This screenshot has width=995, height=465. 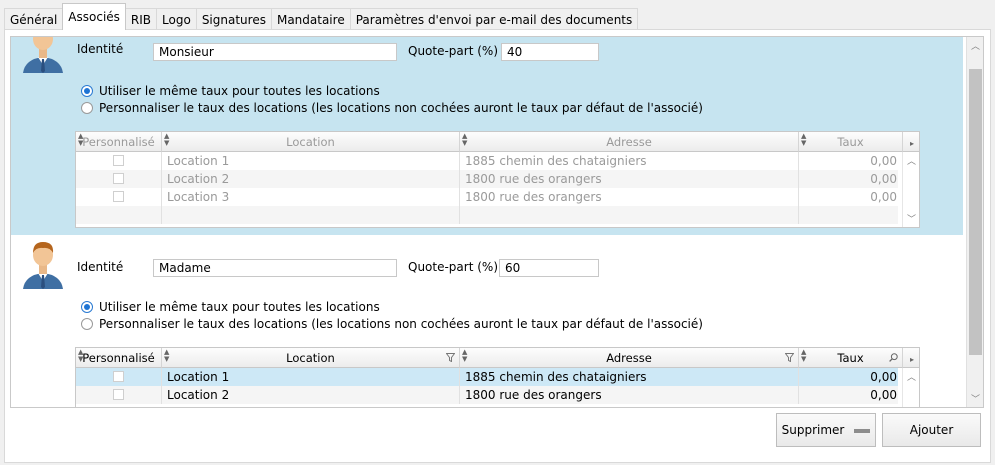 I want to click on quote-part-input: 40, so click(x=550, y=52).